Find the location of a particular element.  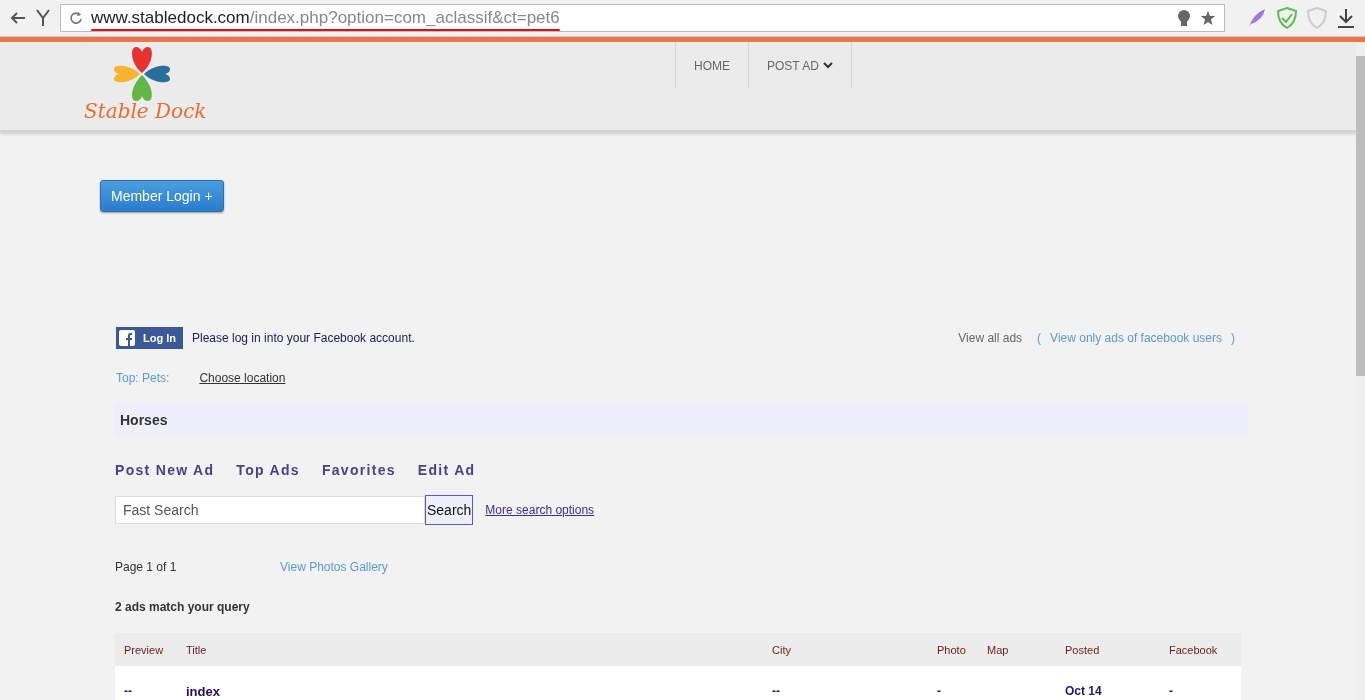

page-indicator: Page 1 of 1 is located at coordinates (146, 567).